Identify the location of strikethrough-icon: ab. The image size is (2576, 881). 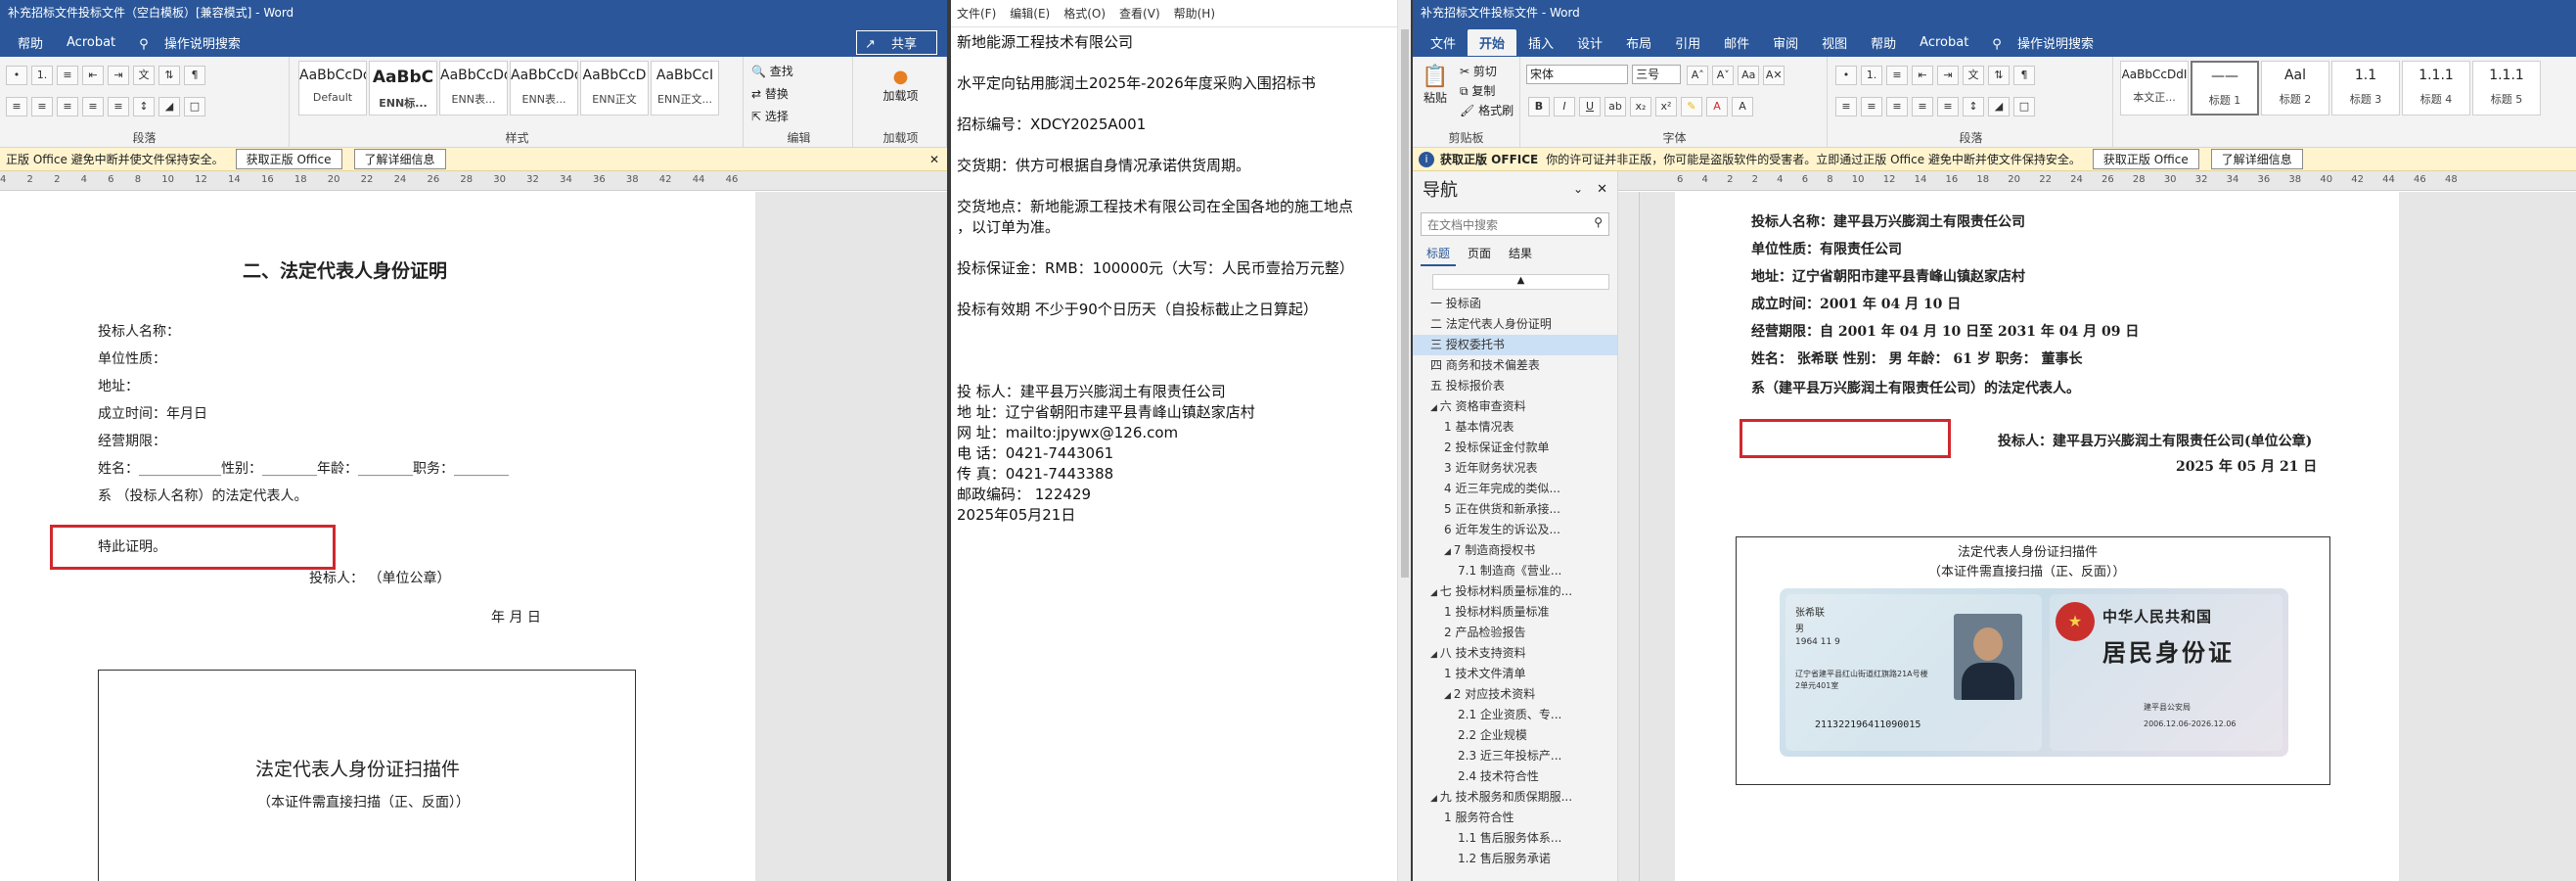
(1615, 107).